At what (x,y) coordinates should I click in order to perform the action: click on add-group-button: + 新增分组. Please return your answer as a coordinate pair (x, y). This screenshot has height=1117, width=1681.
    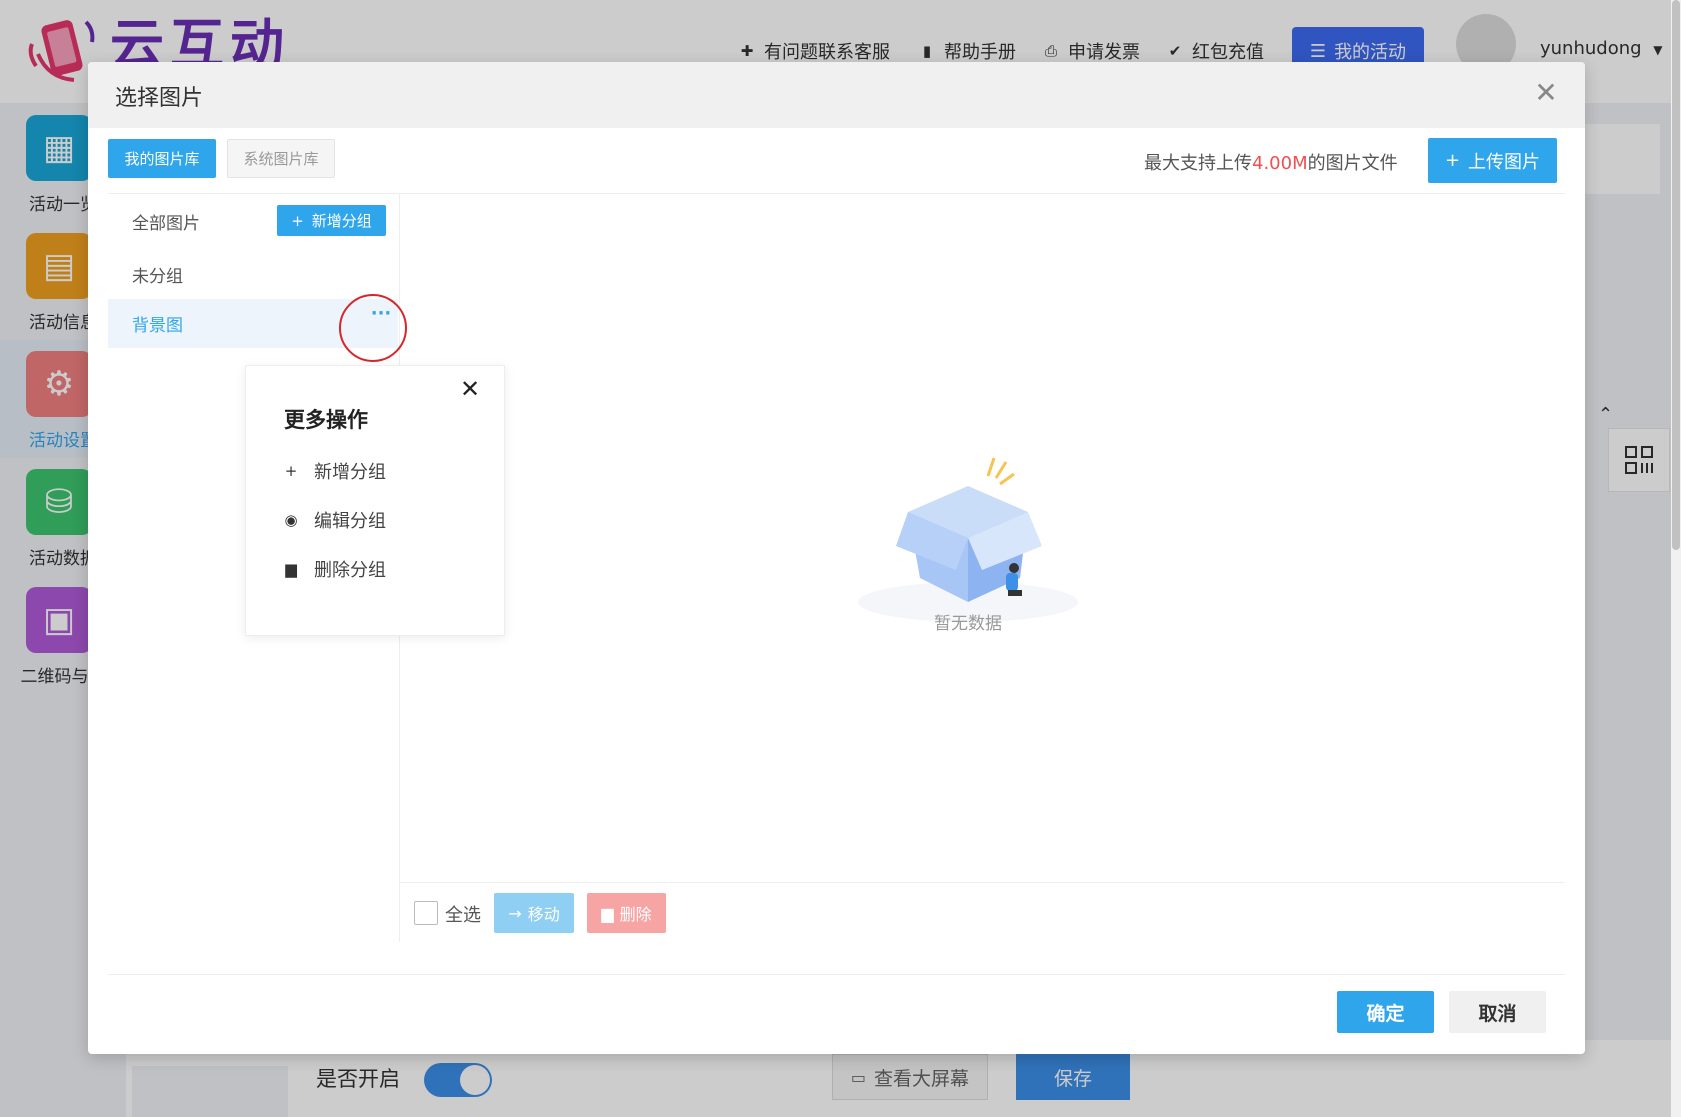
    Looking at the image, I should click on (331, 220).